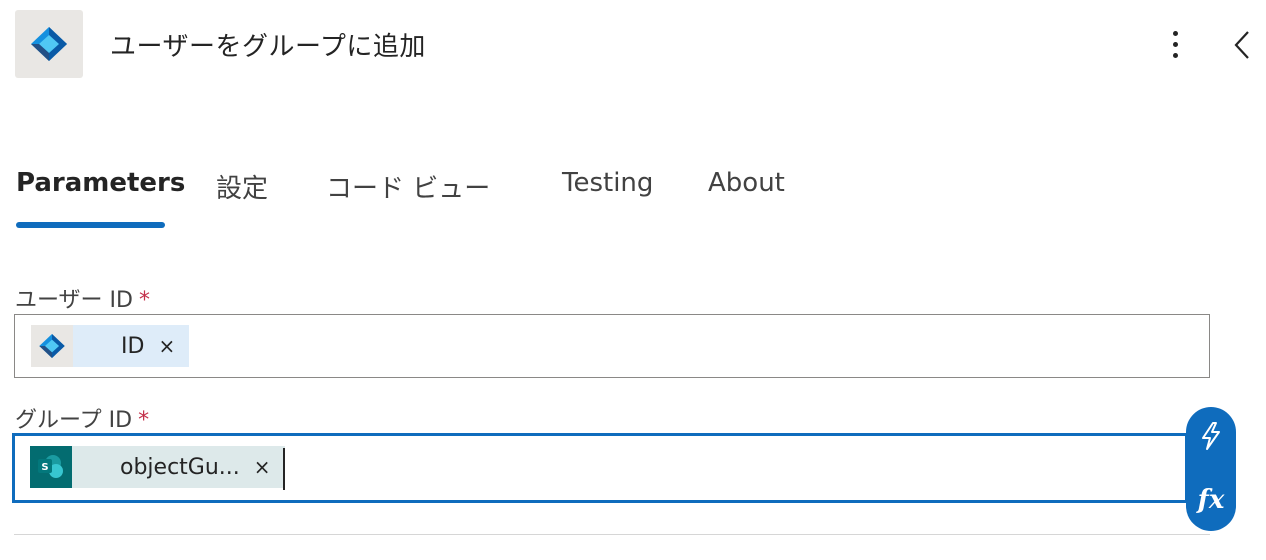 Image resolution: width=1266 pixels, height=560 pixels. I want to click on group-id-token-remove-button: ×, so click(262, 467).